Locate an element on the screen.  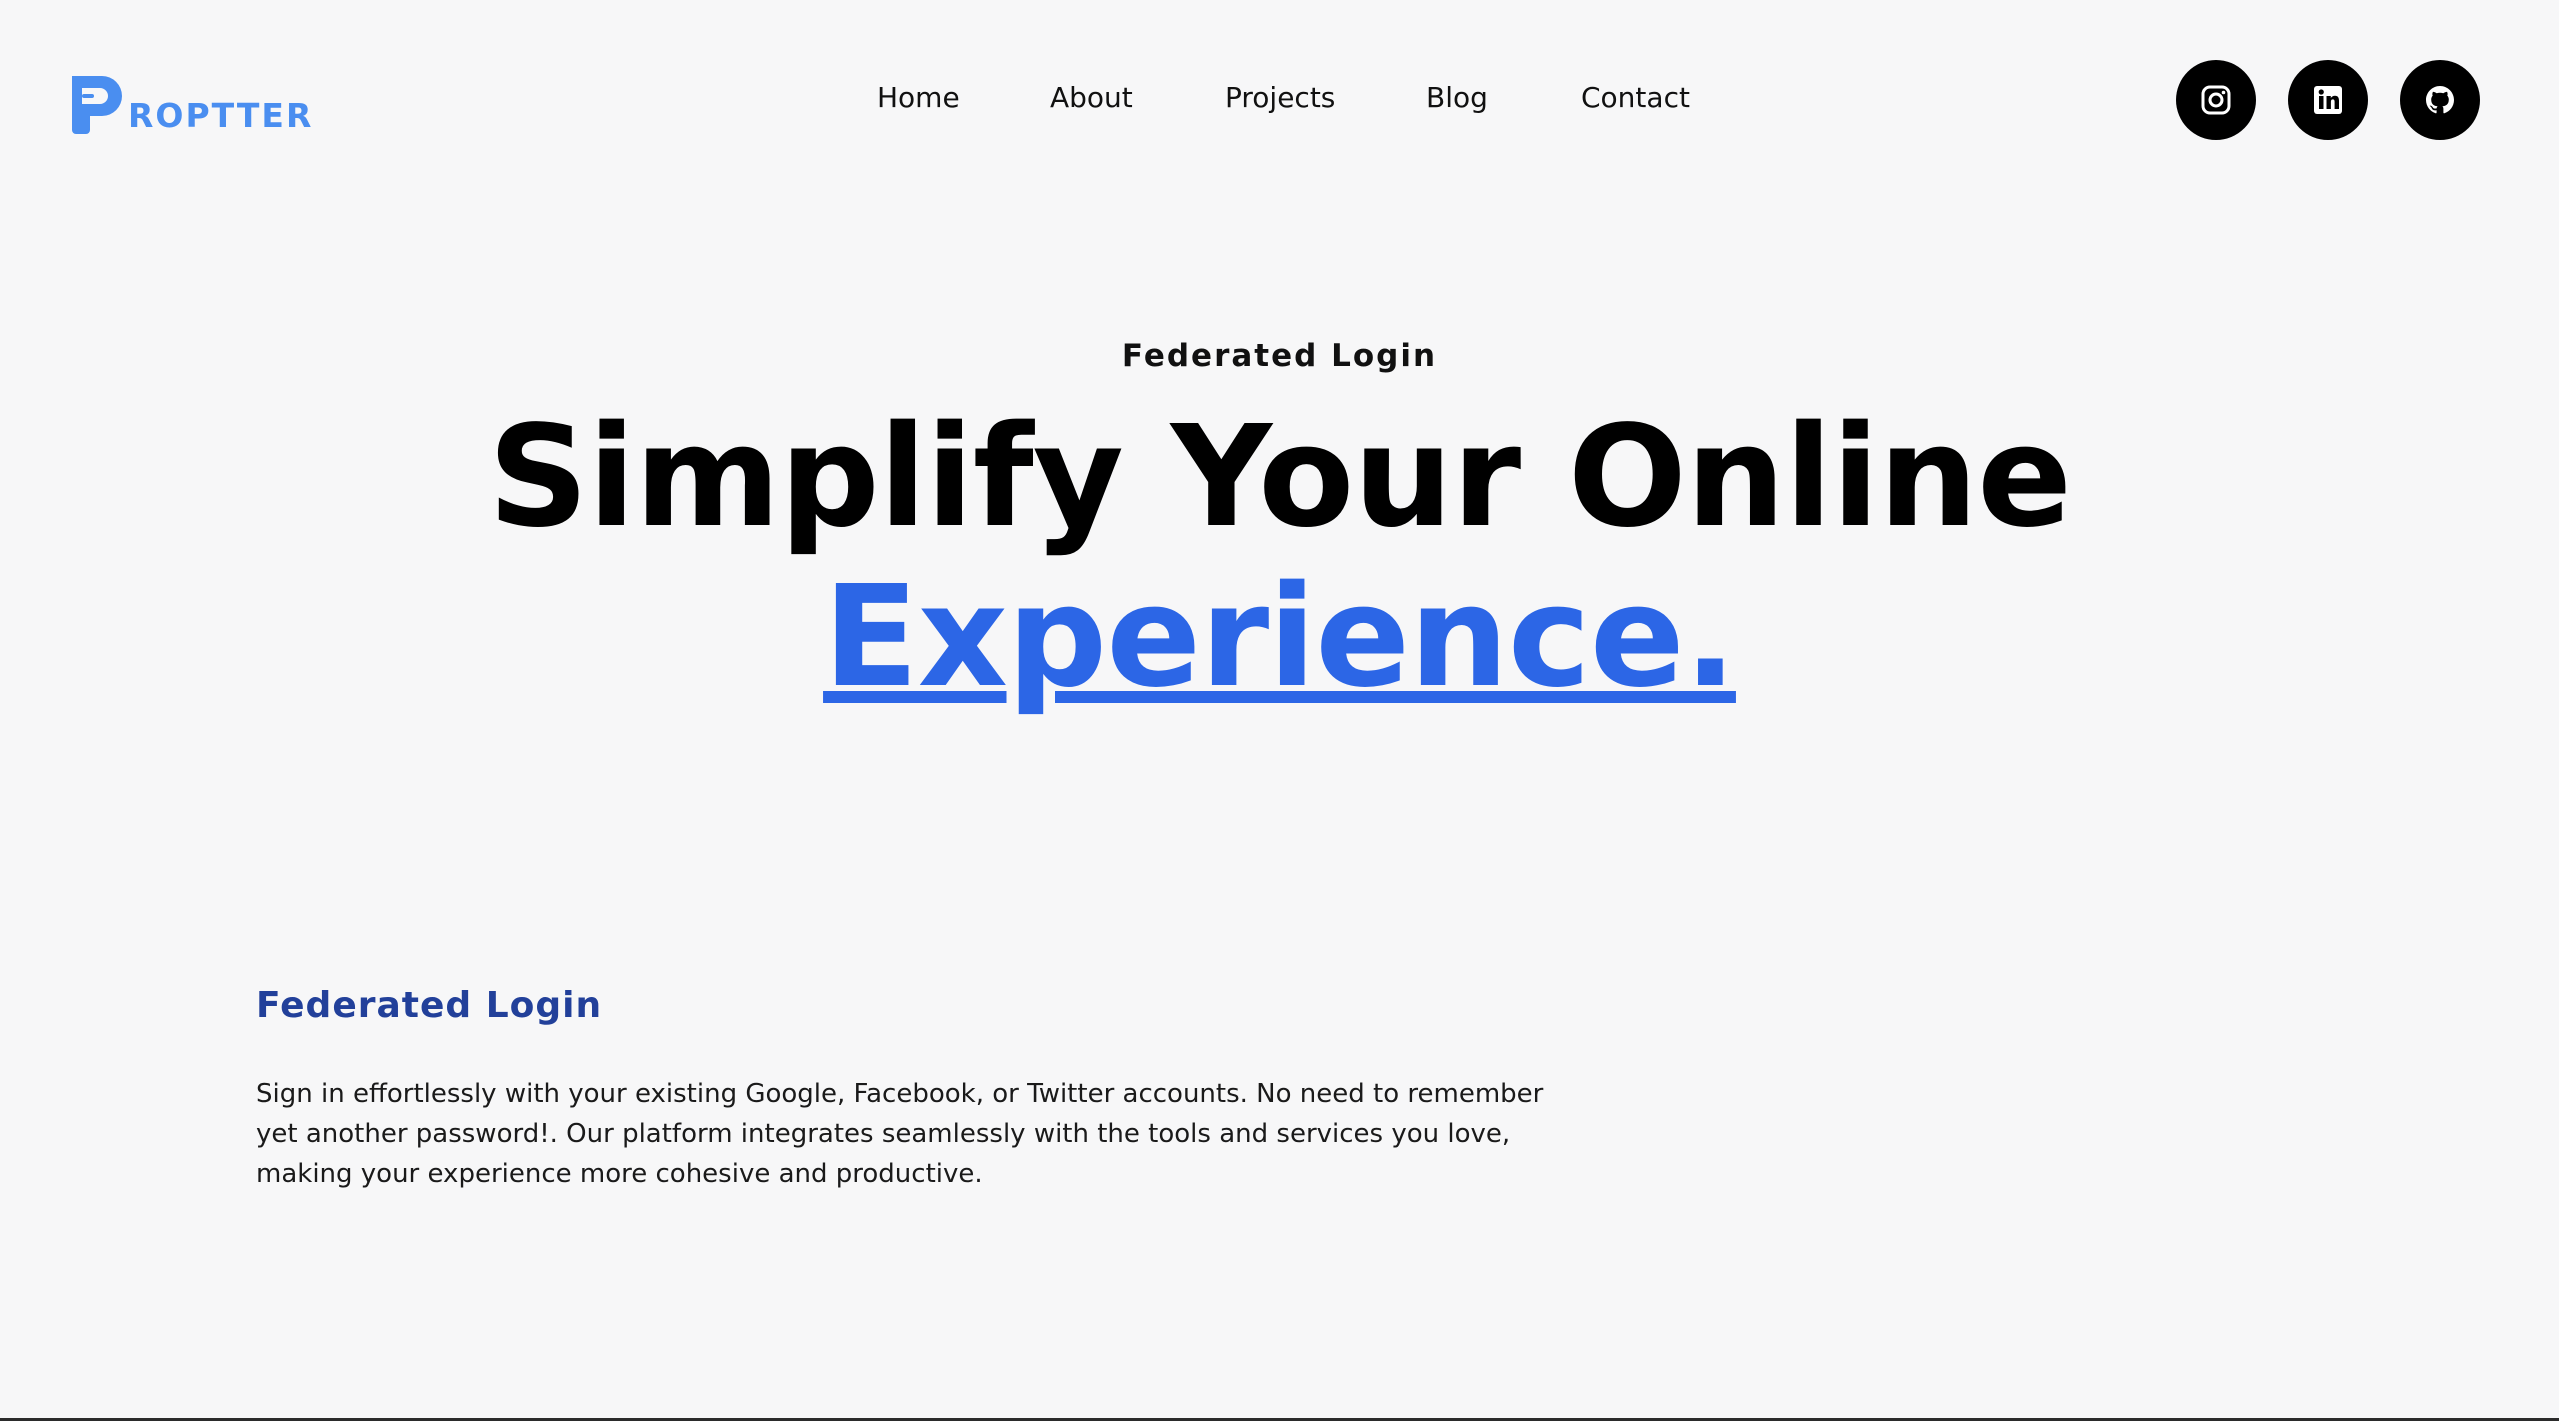
github-button is located at coordinates (2440, 100).